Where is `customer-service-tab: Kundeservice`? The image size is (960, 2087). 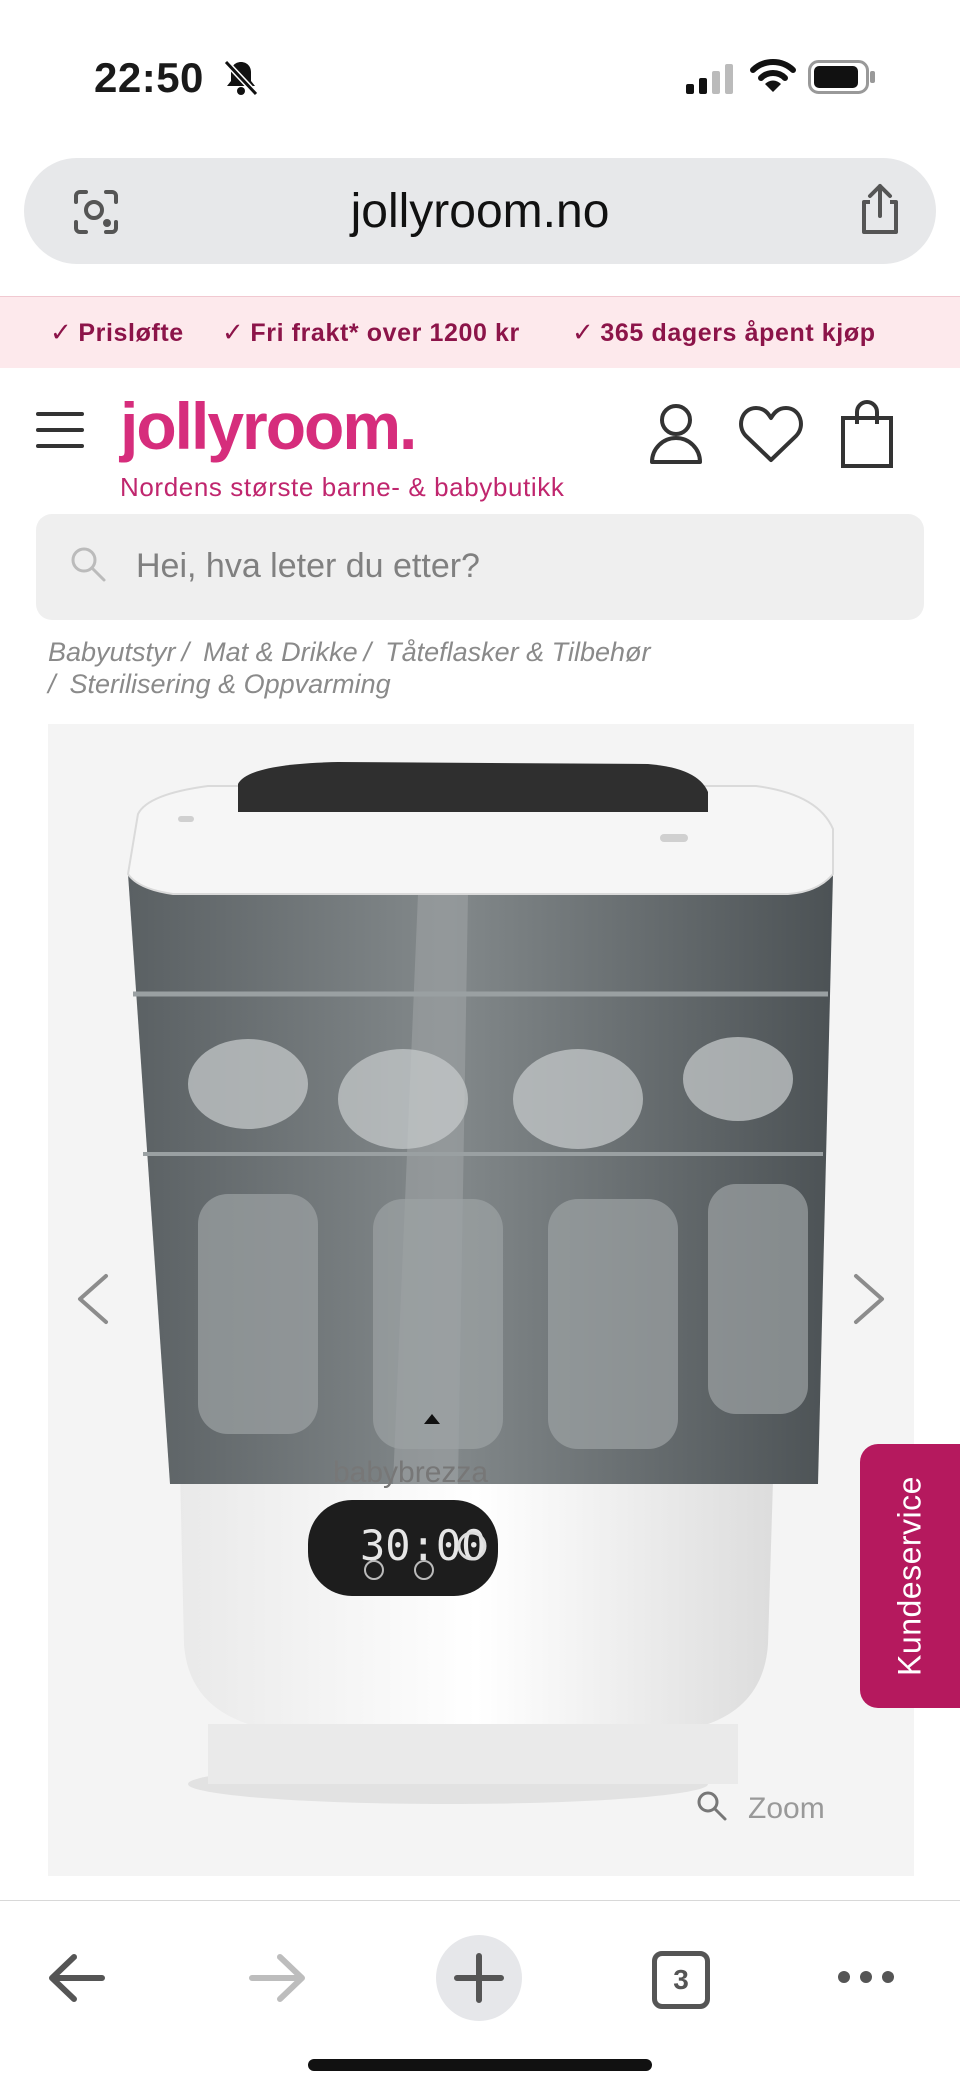 customer-service-tab: Kundeservice is located at coordinates (910, 1576).